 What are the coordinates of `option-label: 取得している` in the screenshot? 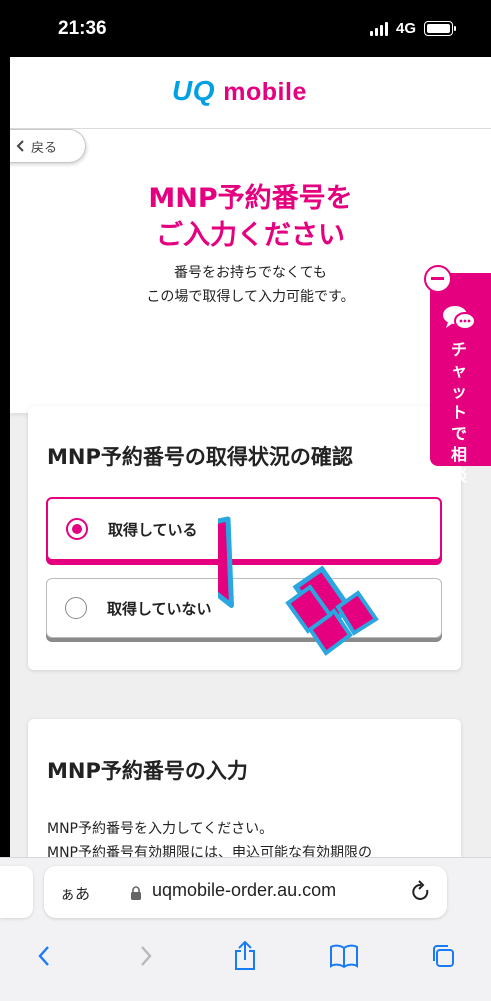 It's located at (153, 529).